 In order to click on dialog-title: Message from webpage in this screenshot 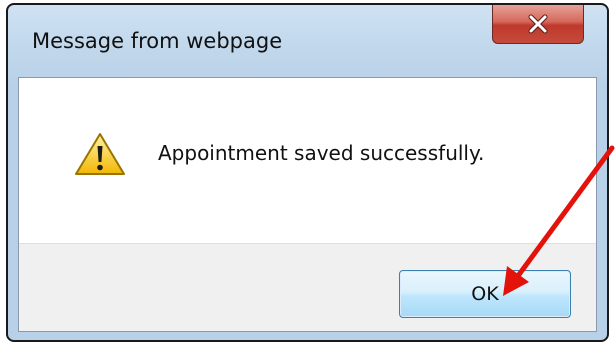, I will do `click(157, 41)`.